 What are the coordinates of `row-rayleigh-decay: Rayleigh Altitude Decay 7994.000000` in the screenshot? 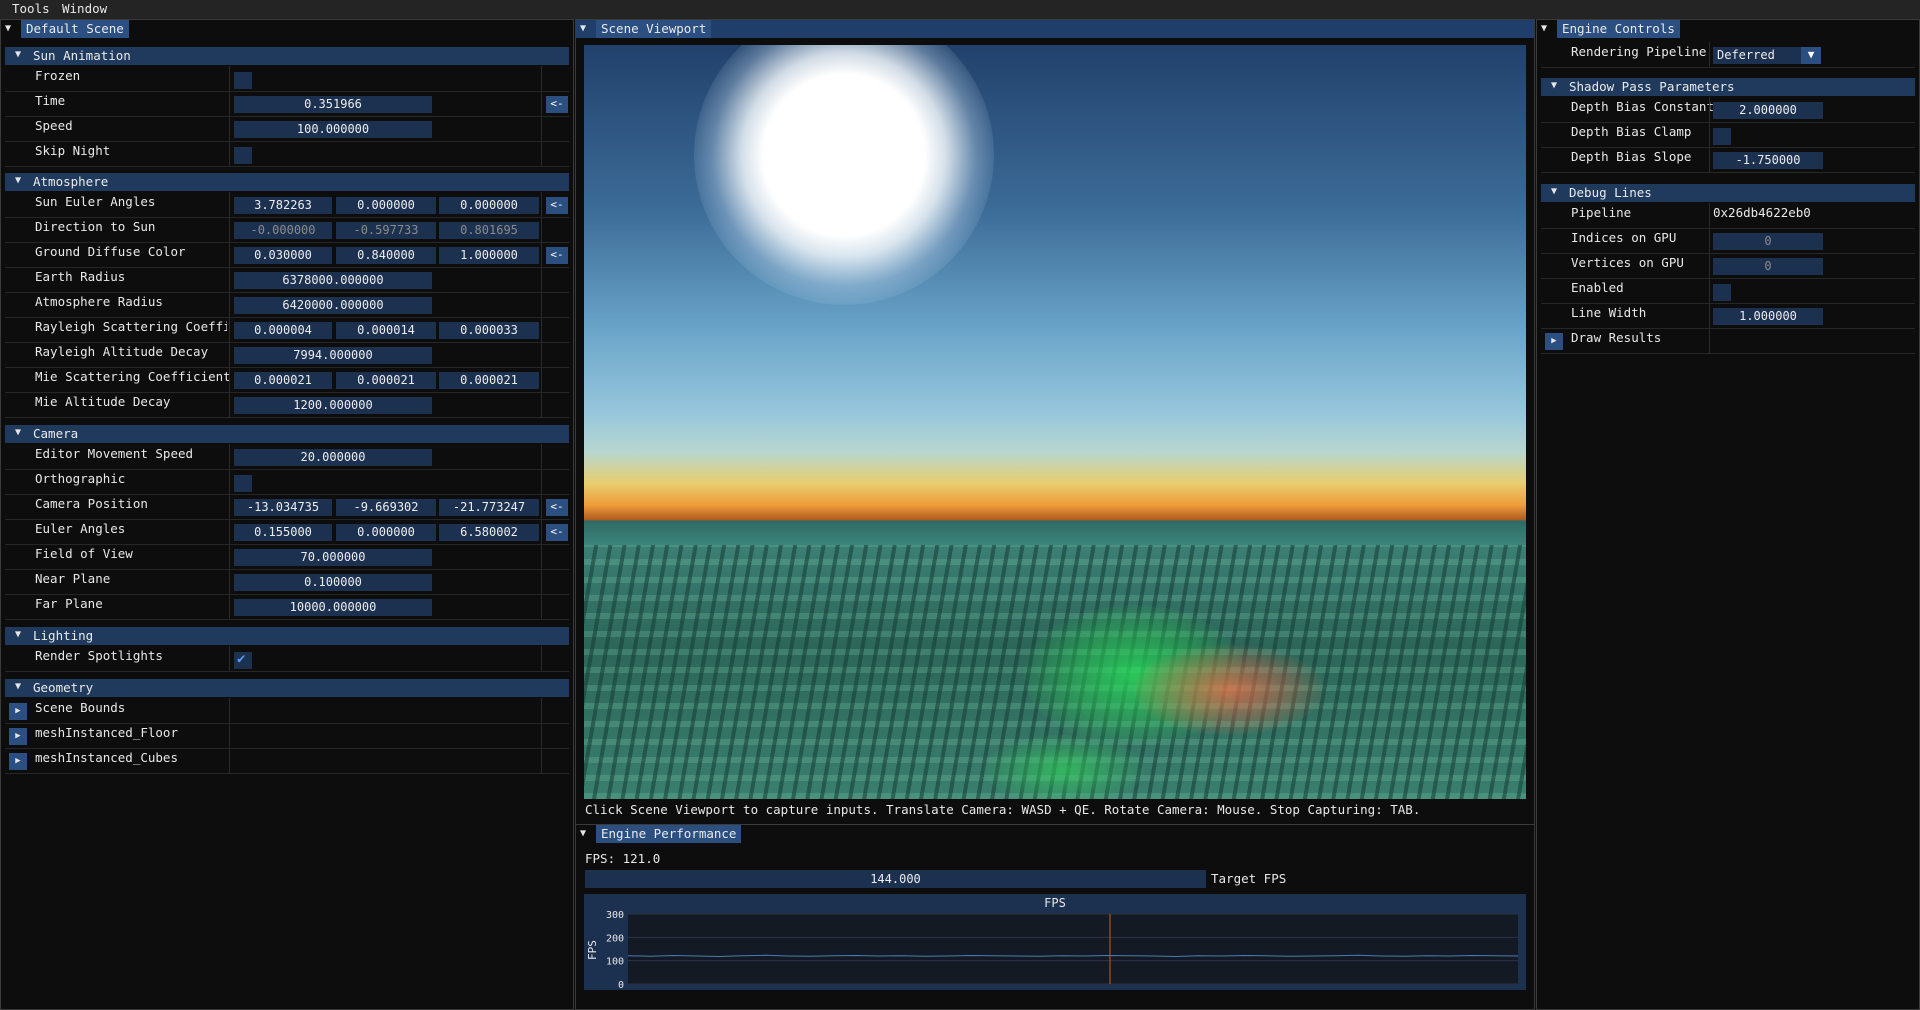 It's located at (287, 355).